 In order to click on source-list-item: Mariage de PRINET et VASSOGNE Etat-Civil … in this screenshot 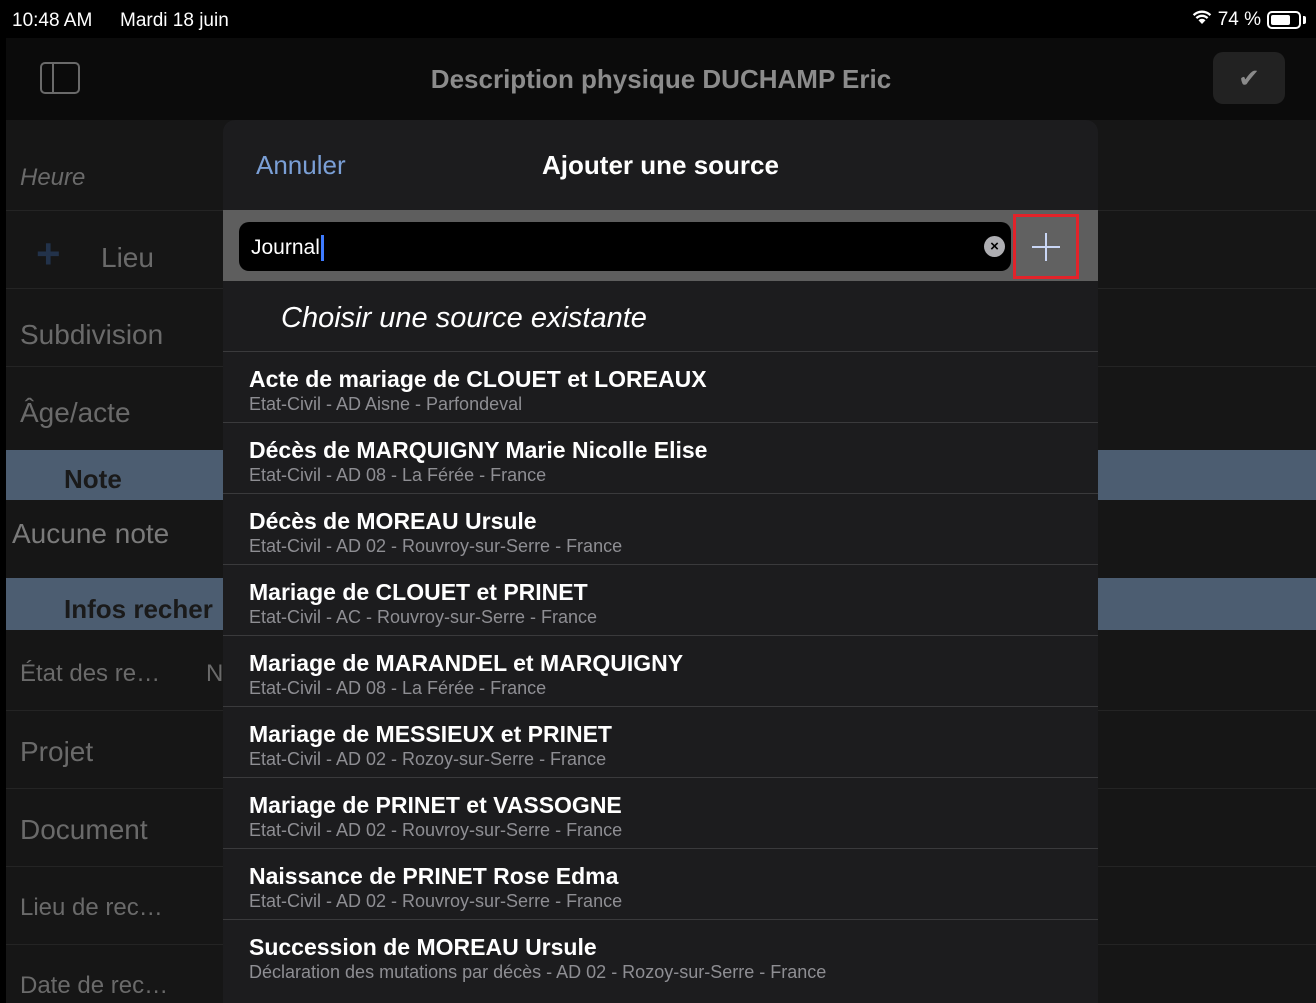, I will do `click(660, 812)`.